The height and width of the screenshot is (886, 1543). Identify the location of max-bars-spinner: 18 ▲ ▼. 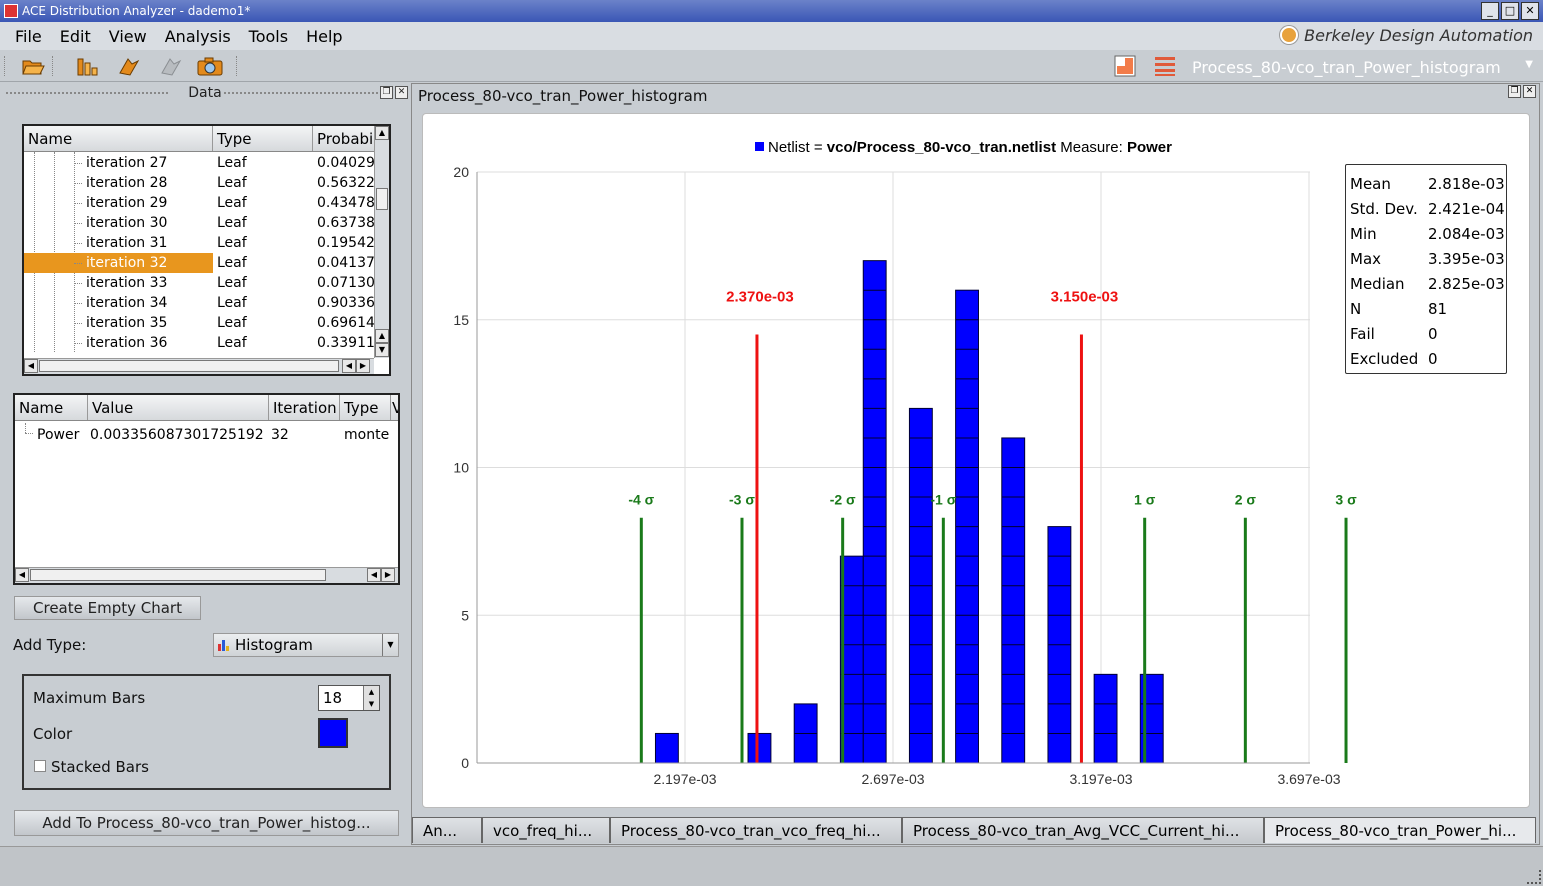
(349, 698).